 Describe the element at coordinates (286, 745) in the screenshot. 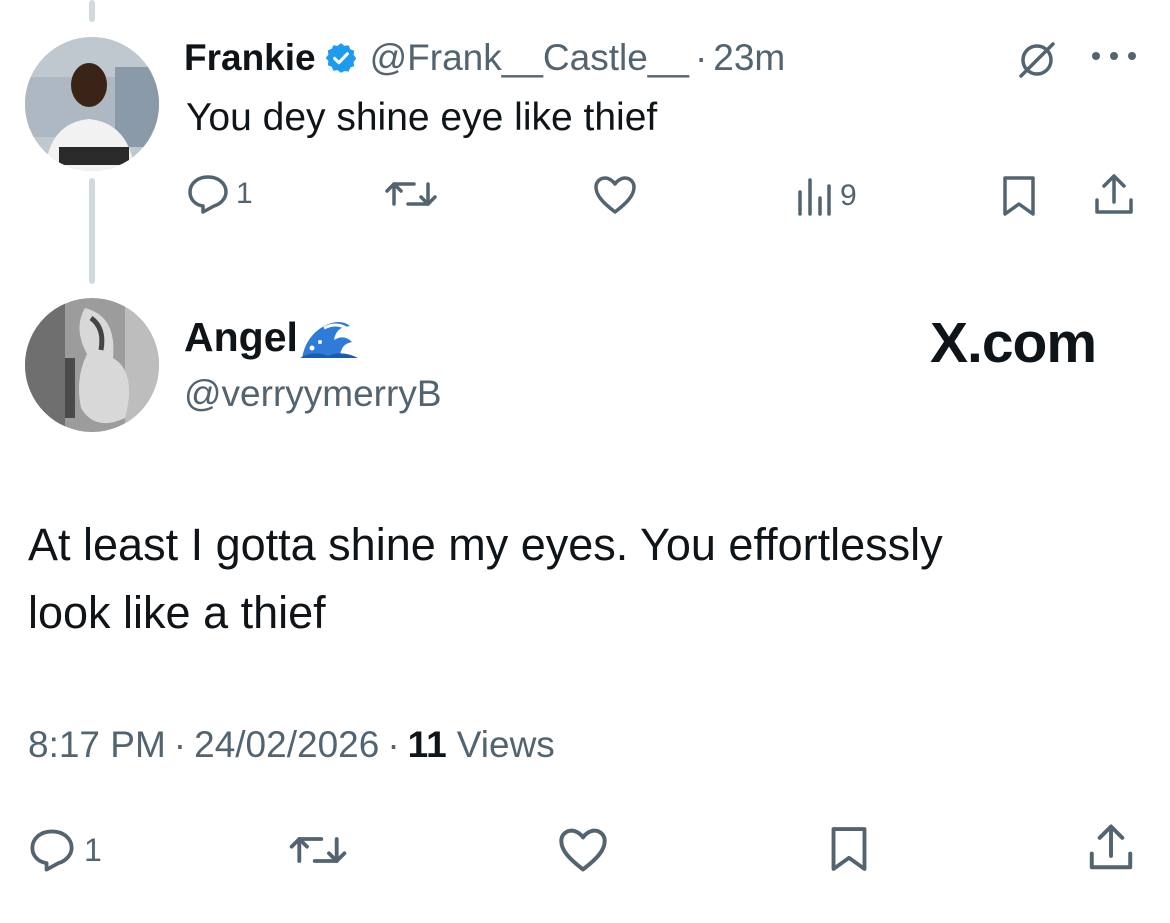

I see `post-date: 24/02/2026` at that location.